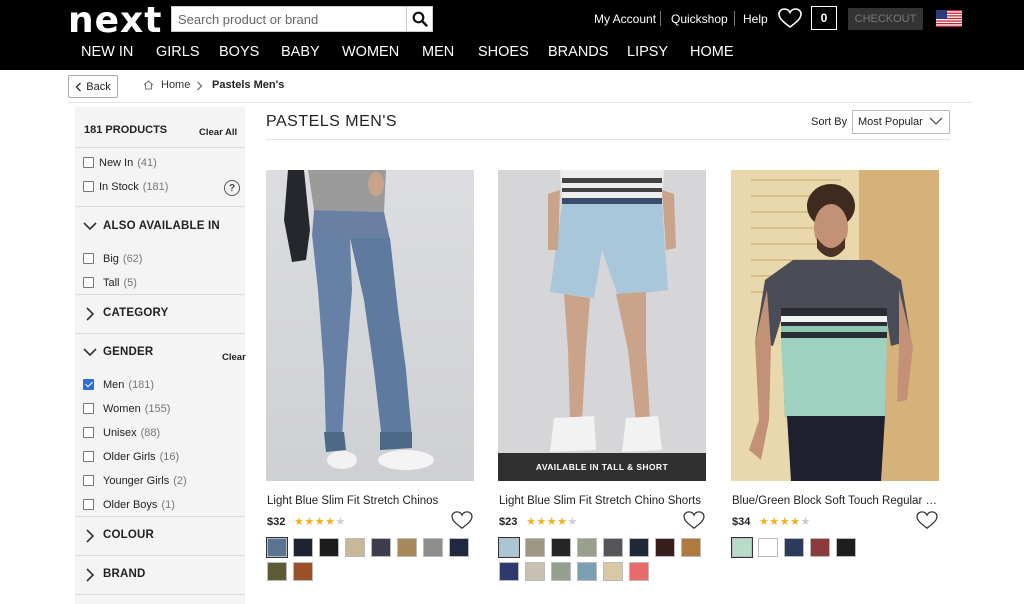 This screenshot has height=604, width=1024. Describe the element at coordinates (239, 52) in the screenshot. I see `nav-boys: BOYS` at that location.